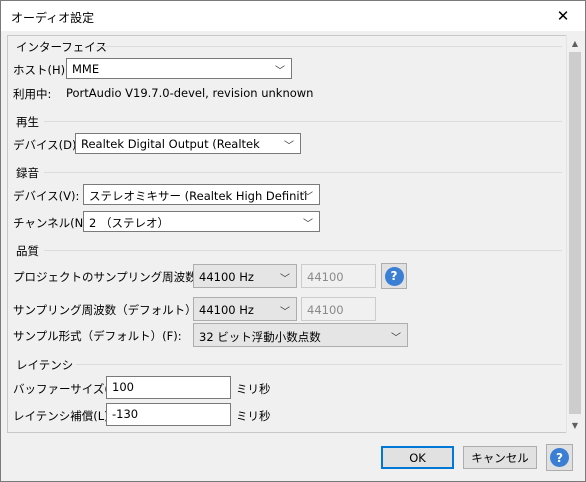 This screenshot has height=482, width=586. What do you see at coordinates (129, 223) in the screenshot?
I see `channels-value: 2 （ステレオ）` at bounding box center [129, 223].